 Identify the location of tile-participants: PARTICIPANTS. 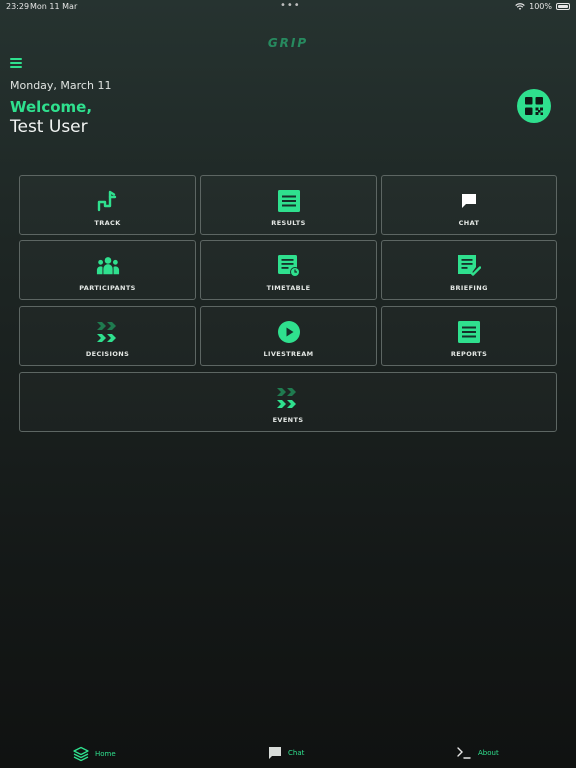
(107, 270).